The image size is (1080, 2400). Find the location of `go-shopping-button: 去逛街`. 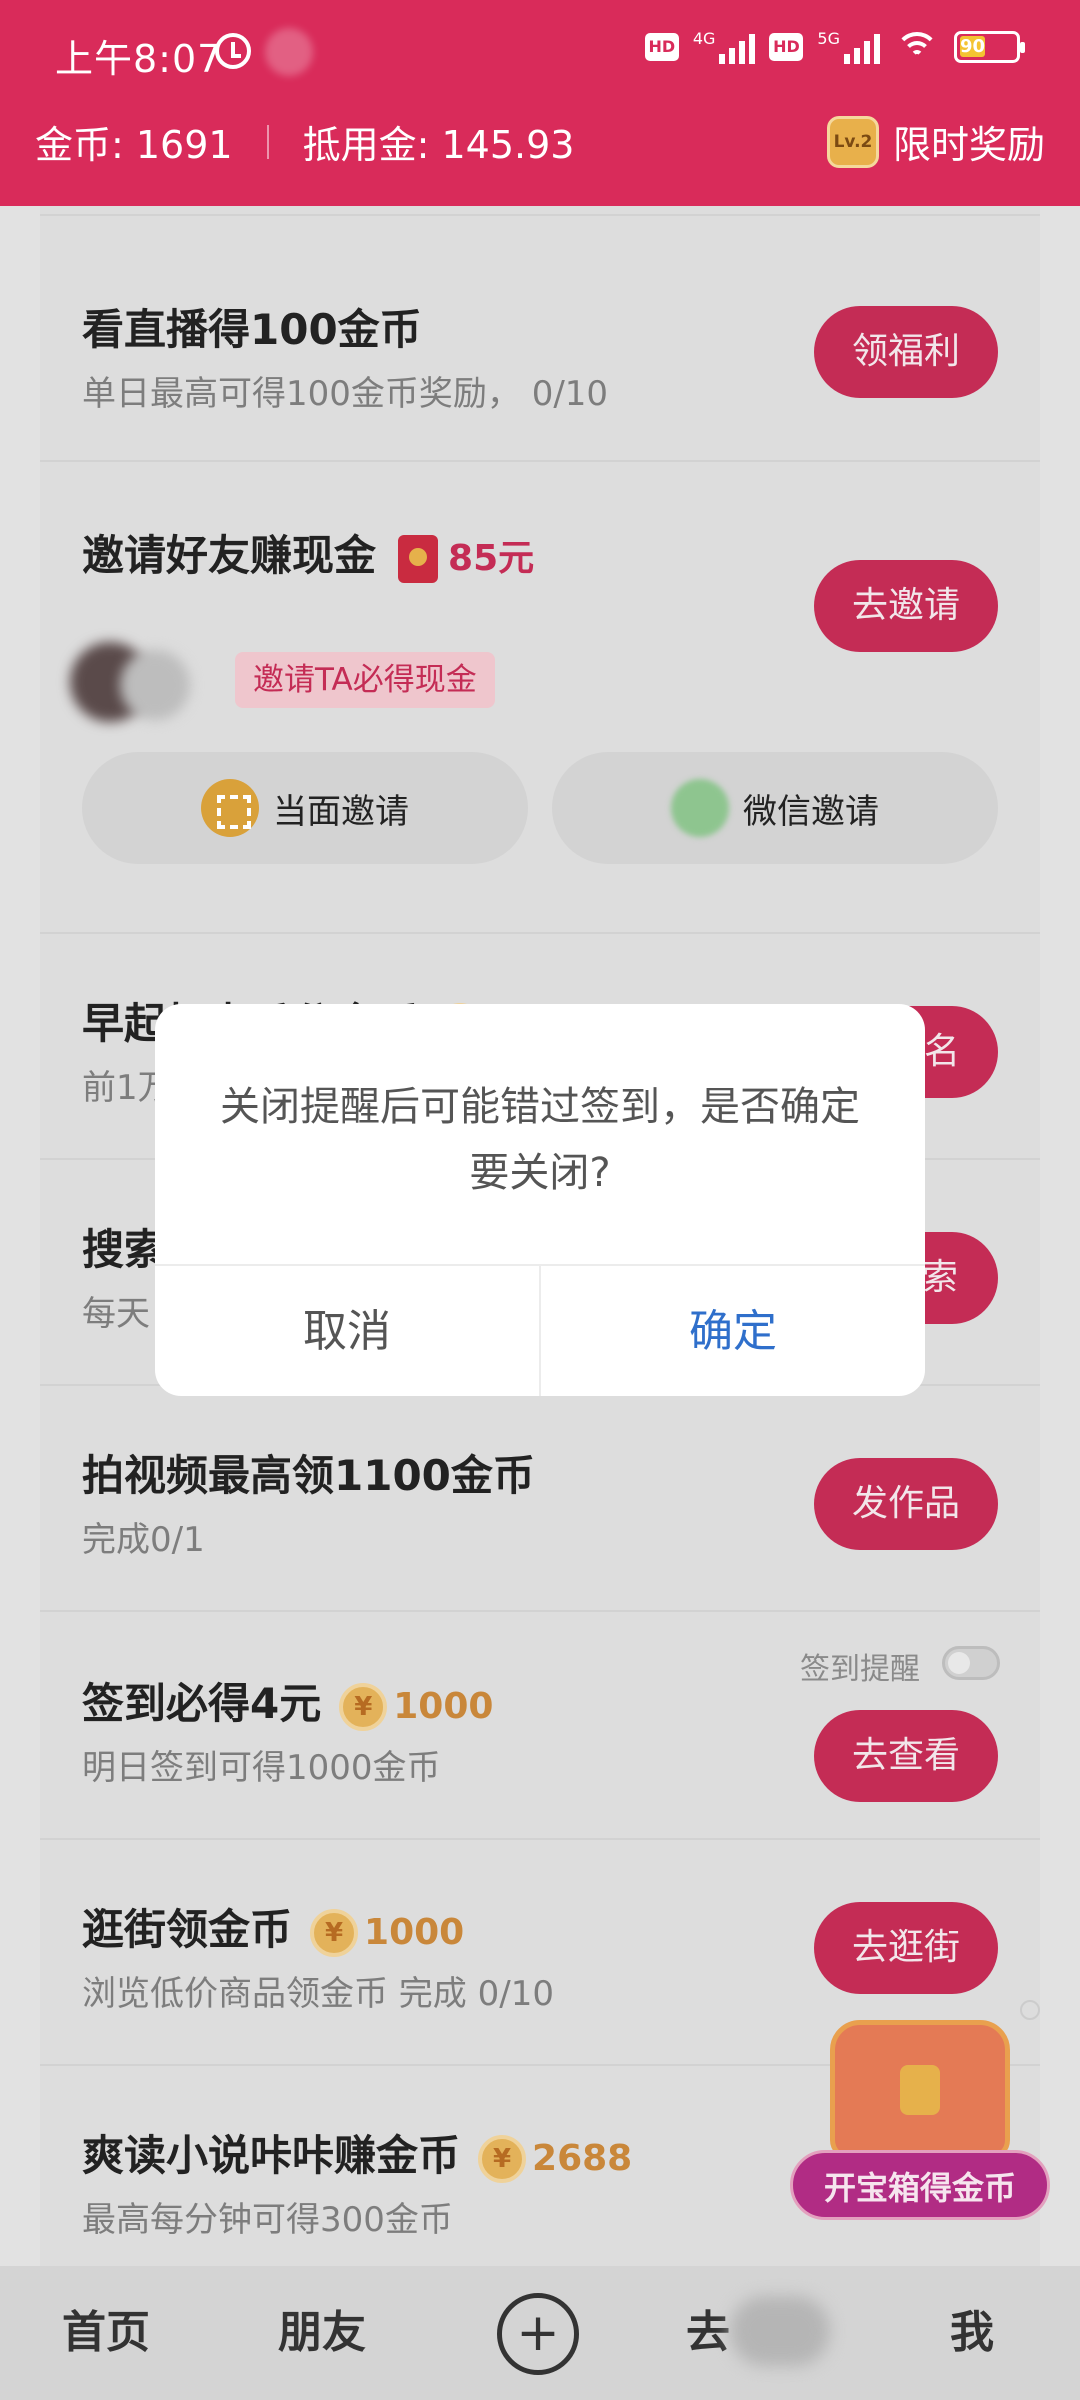

go-shopping-button: 去逛街 is located at coordinates (906, 1948).